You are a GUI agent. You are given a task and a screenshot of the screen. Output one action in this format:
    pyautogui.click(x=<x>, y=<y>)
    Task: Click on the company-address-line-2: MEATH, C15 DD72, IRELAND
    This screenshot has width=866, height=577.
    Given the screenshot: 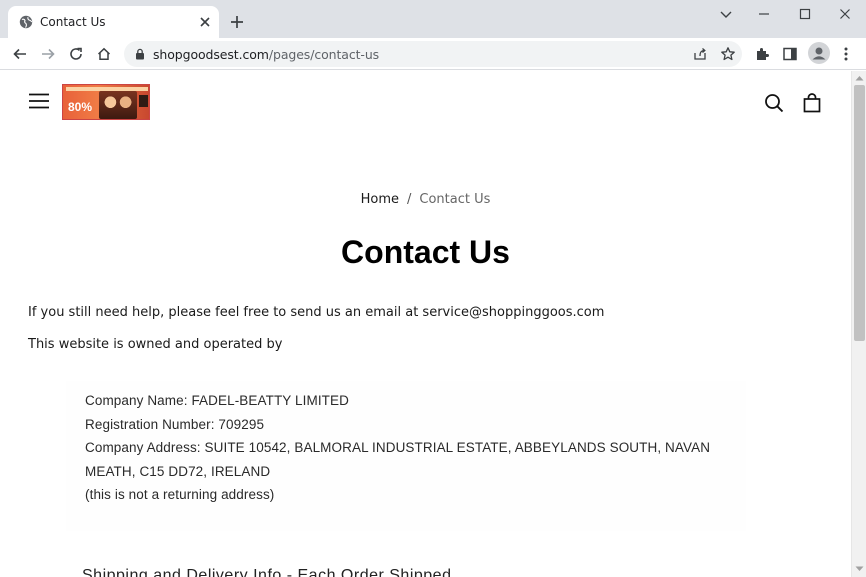 What is the action you would take?
    pyautogui.click(x=178, y=471)
    